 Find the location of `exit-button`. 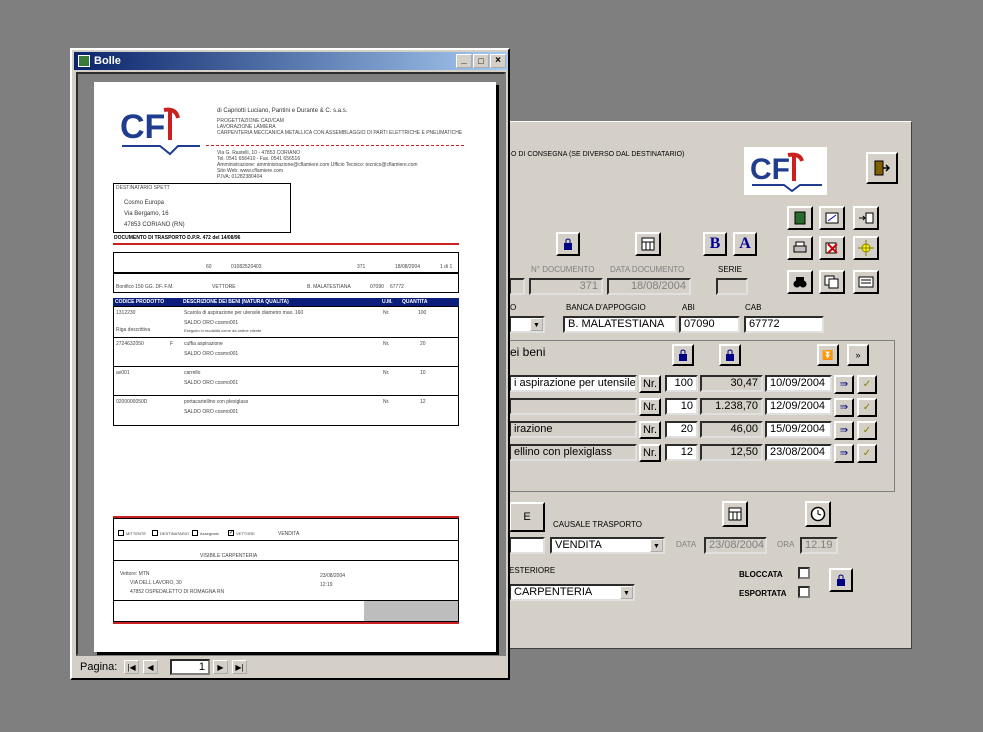

exit-button is located at coordinates (882, 168).